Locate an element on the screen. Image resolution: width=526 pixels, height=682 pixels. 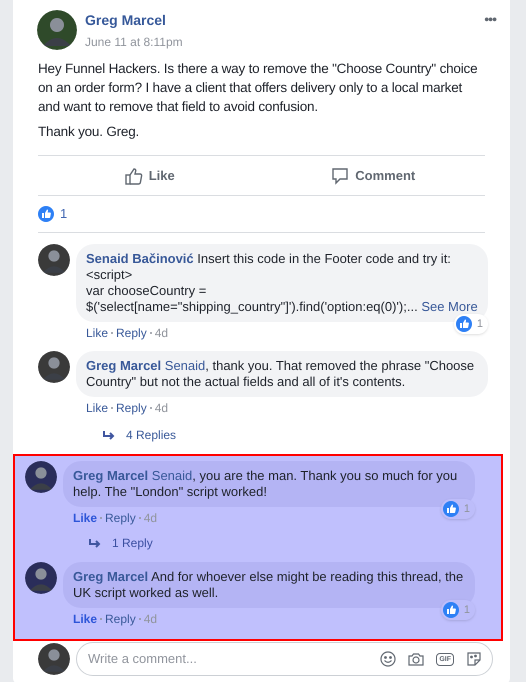
like-button: Like is located at coordinates (150, 175).